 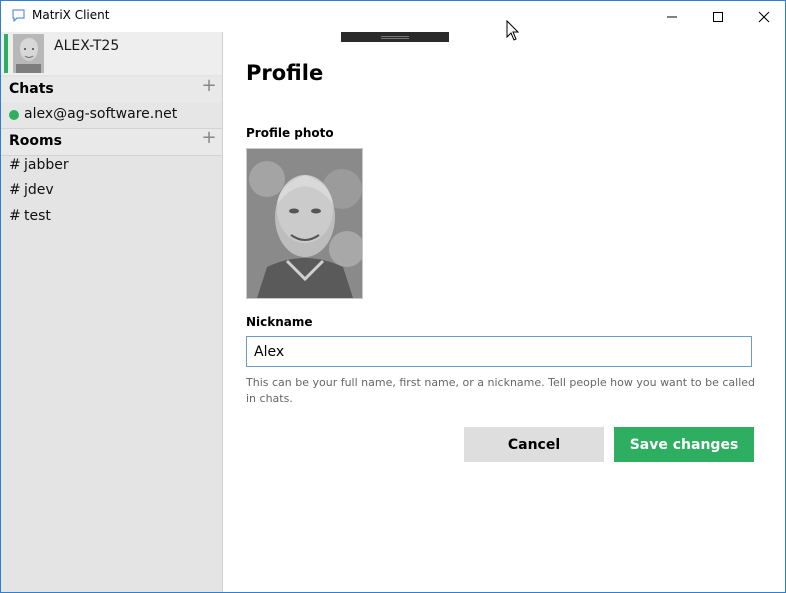 What do you see at coordinates (87, 46) in the screenshot?
I see `account-name: ALEX-T25` at bounding box center [87, 46].